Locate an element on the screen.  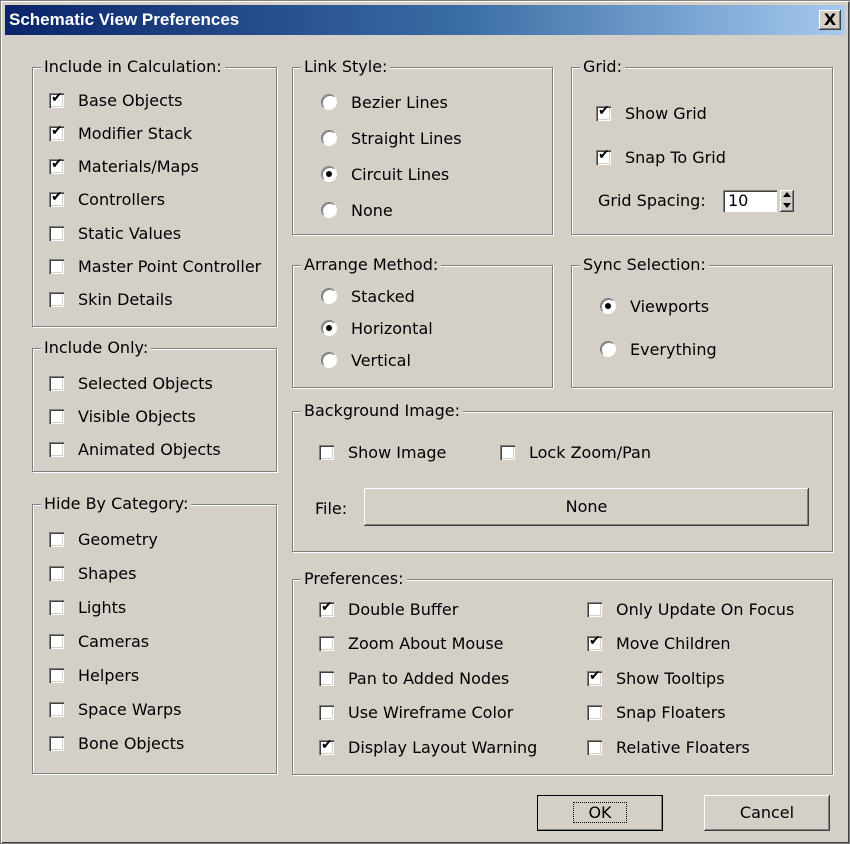
display-layout-warning-checkbox: Display Layout Warning is located at coordinates (428, 747).